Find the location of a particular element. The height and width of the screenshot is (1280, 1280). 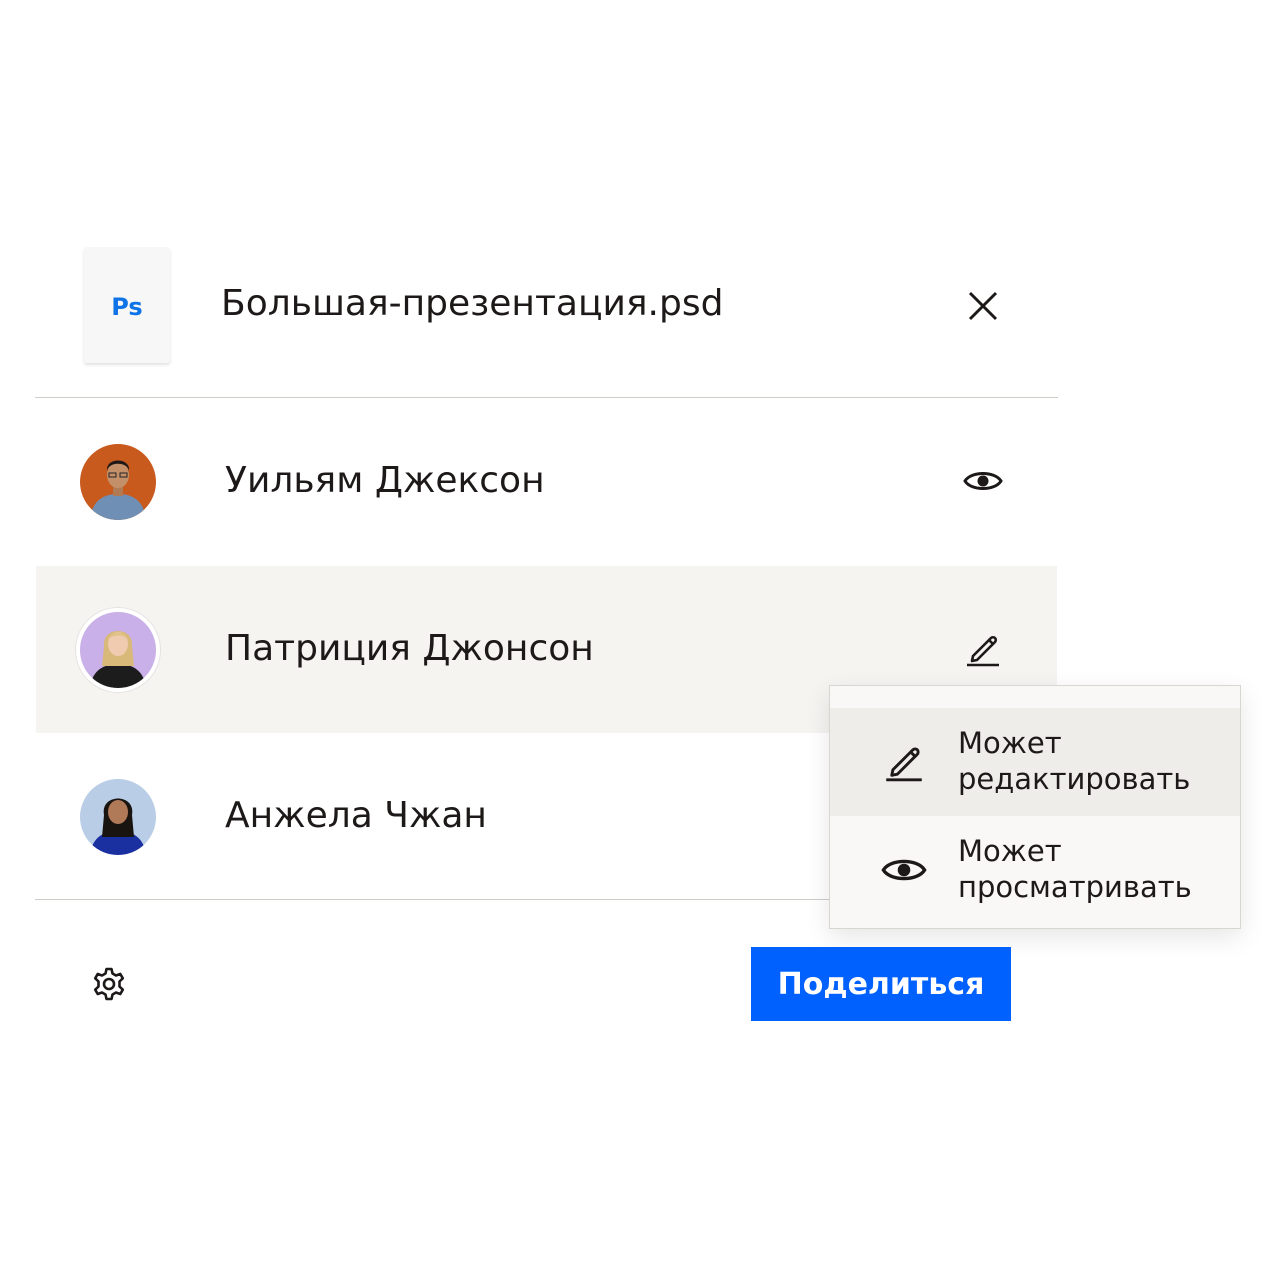

menu-item-can-edit: Может редактировать is located at coordinates (1035, 762).